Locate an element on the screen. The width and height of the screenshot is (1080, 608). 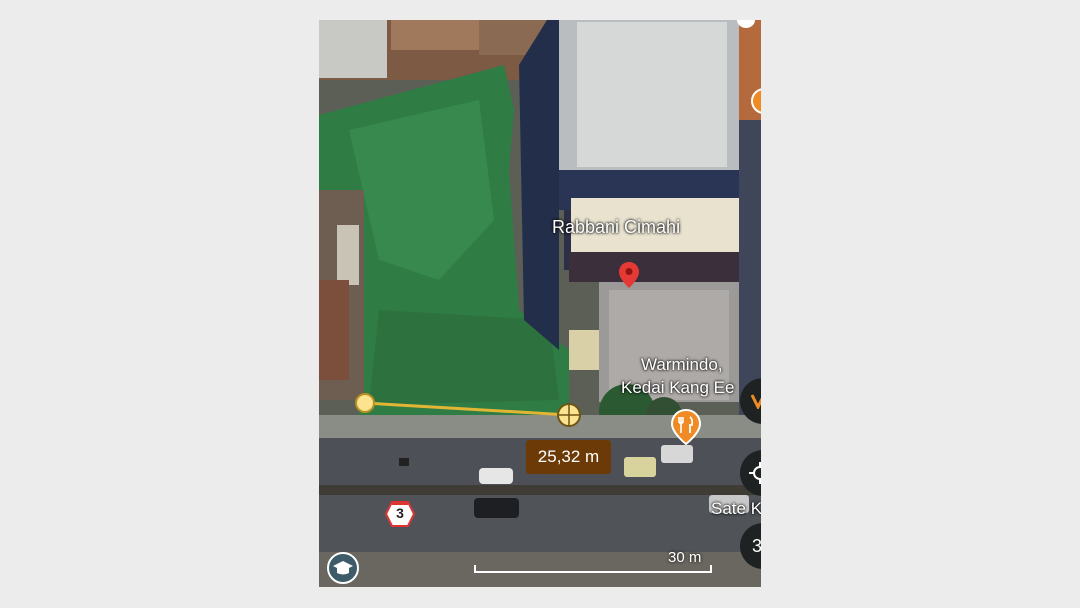
poi-label-sate: Sate K is located at coordinates (736, 509).